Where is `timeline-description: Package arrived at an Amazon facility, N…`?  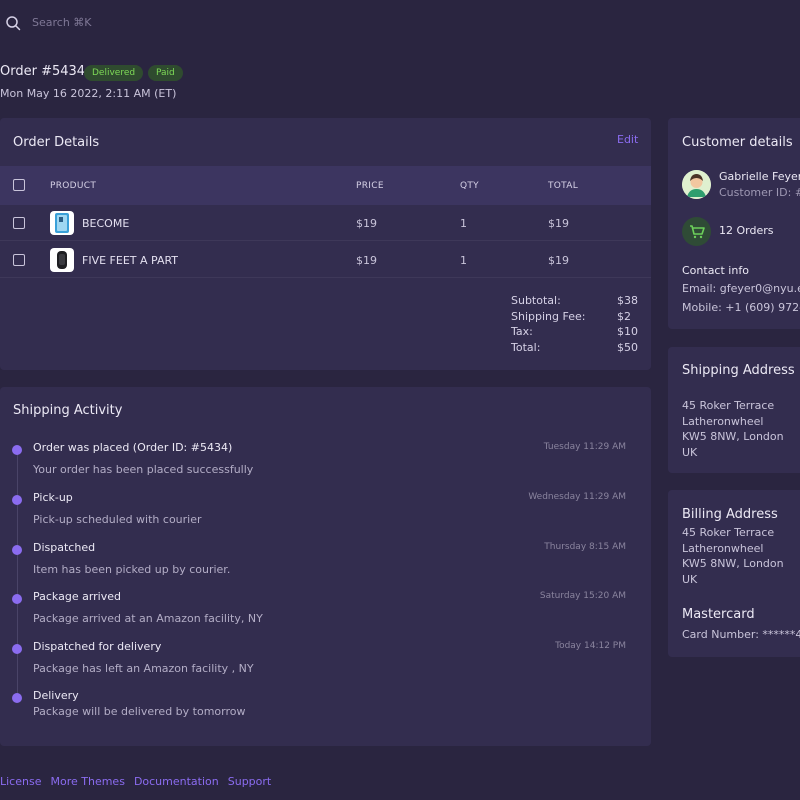 timeline-description: Package arrived at an Amazon facility, N… is located at coordinates (148, 618).